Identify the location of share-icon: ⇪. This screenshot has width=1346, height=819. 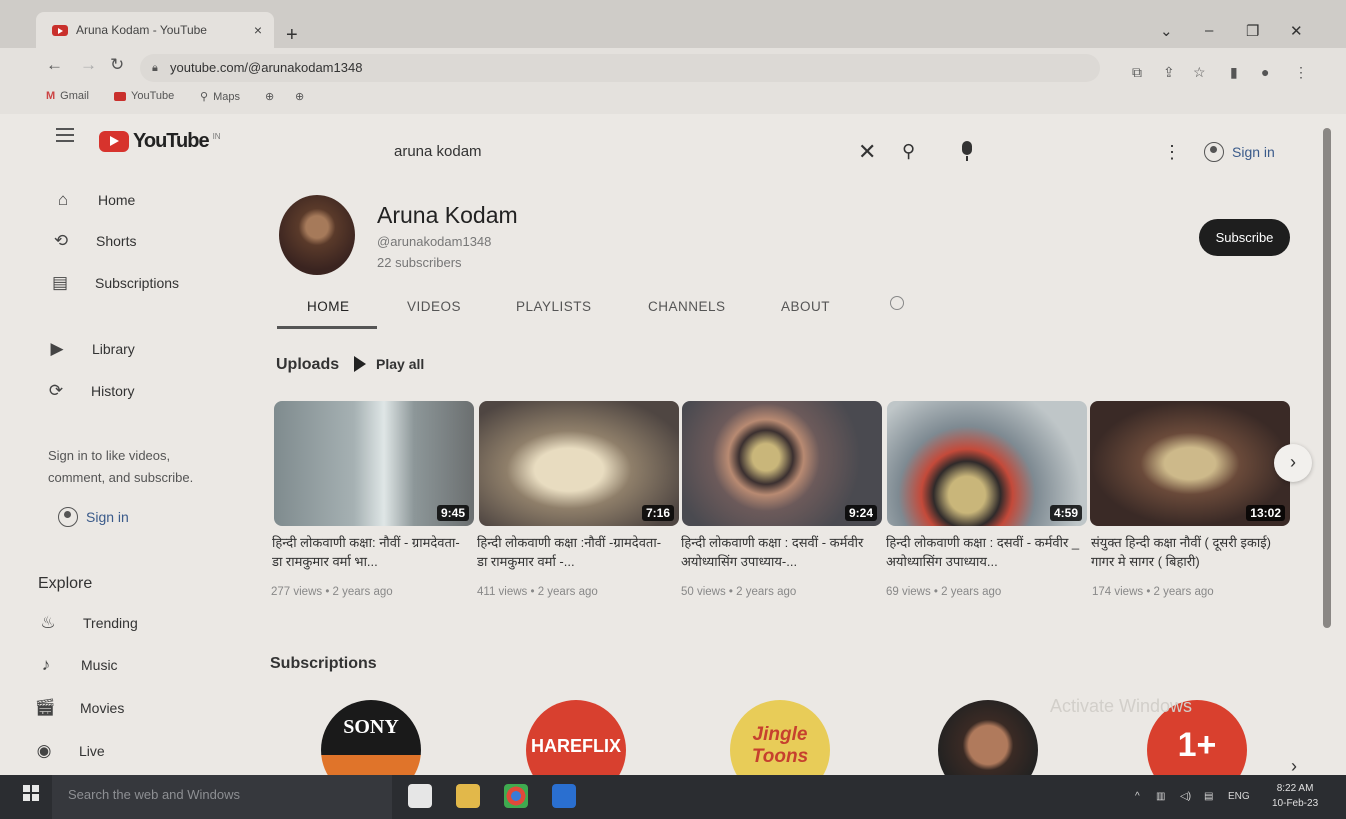
(1169, 72).